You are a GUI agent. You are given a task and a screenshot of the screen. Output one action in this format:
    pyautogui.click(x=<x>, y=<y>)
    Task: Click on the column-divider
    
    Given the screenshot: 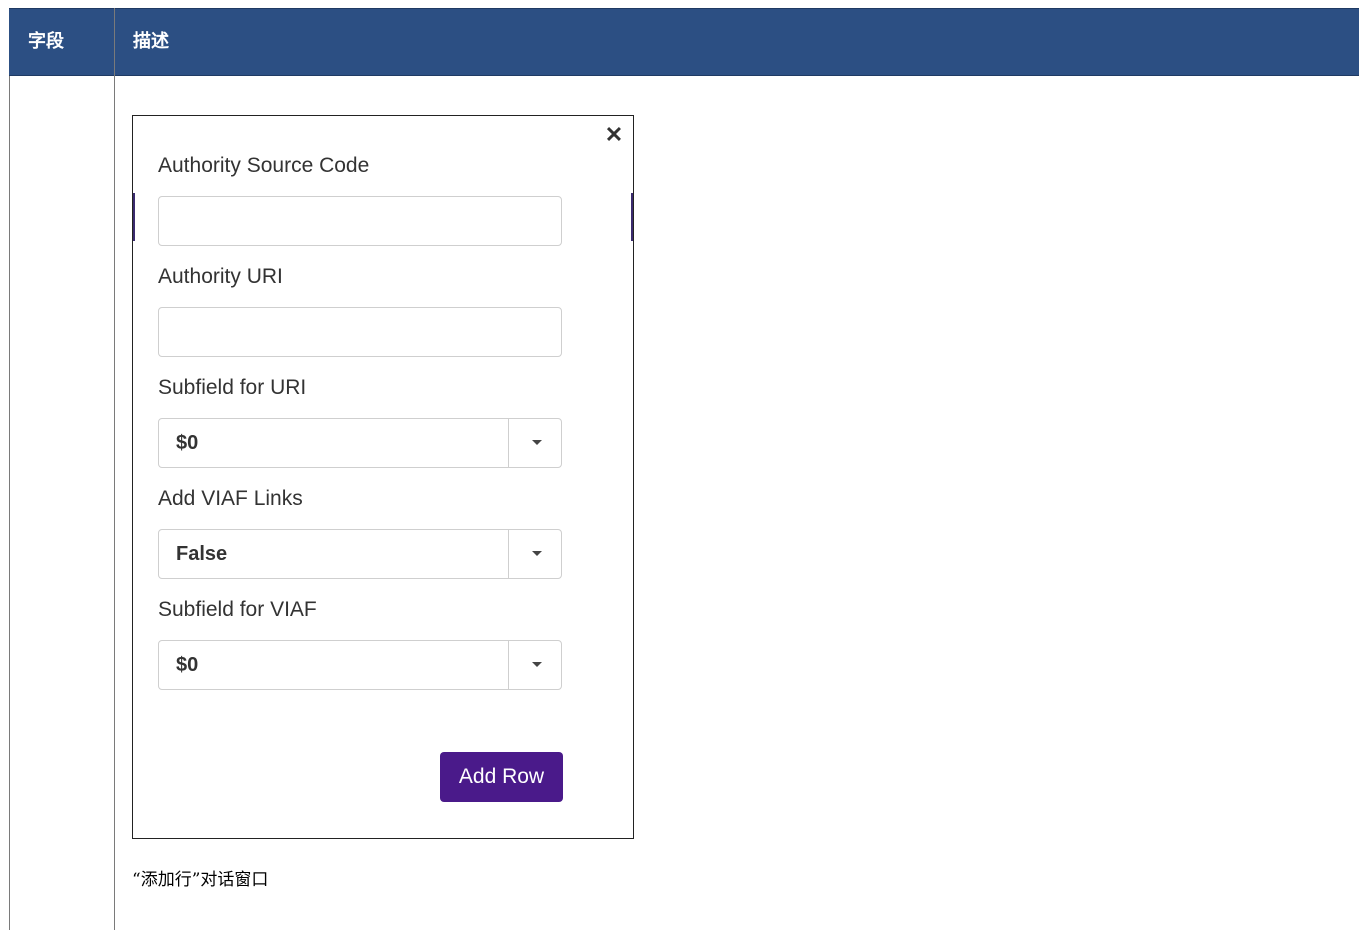 What is the action you would take?
    pyautogui.click(x=114, y=469)
    